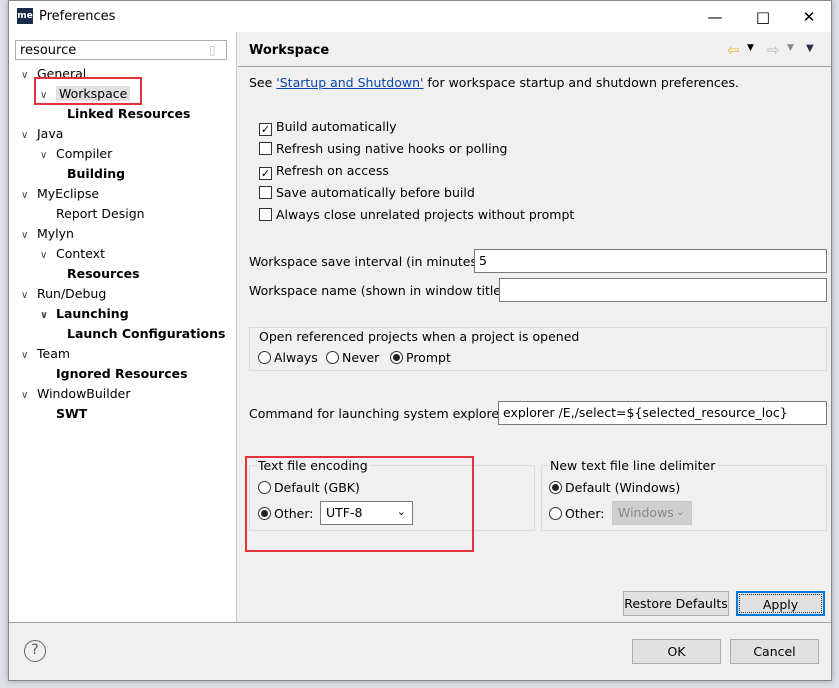 The image size is (839, 688). I want to click on delimiter-select: Windows ⌄, so click(652, 513).